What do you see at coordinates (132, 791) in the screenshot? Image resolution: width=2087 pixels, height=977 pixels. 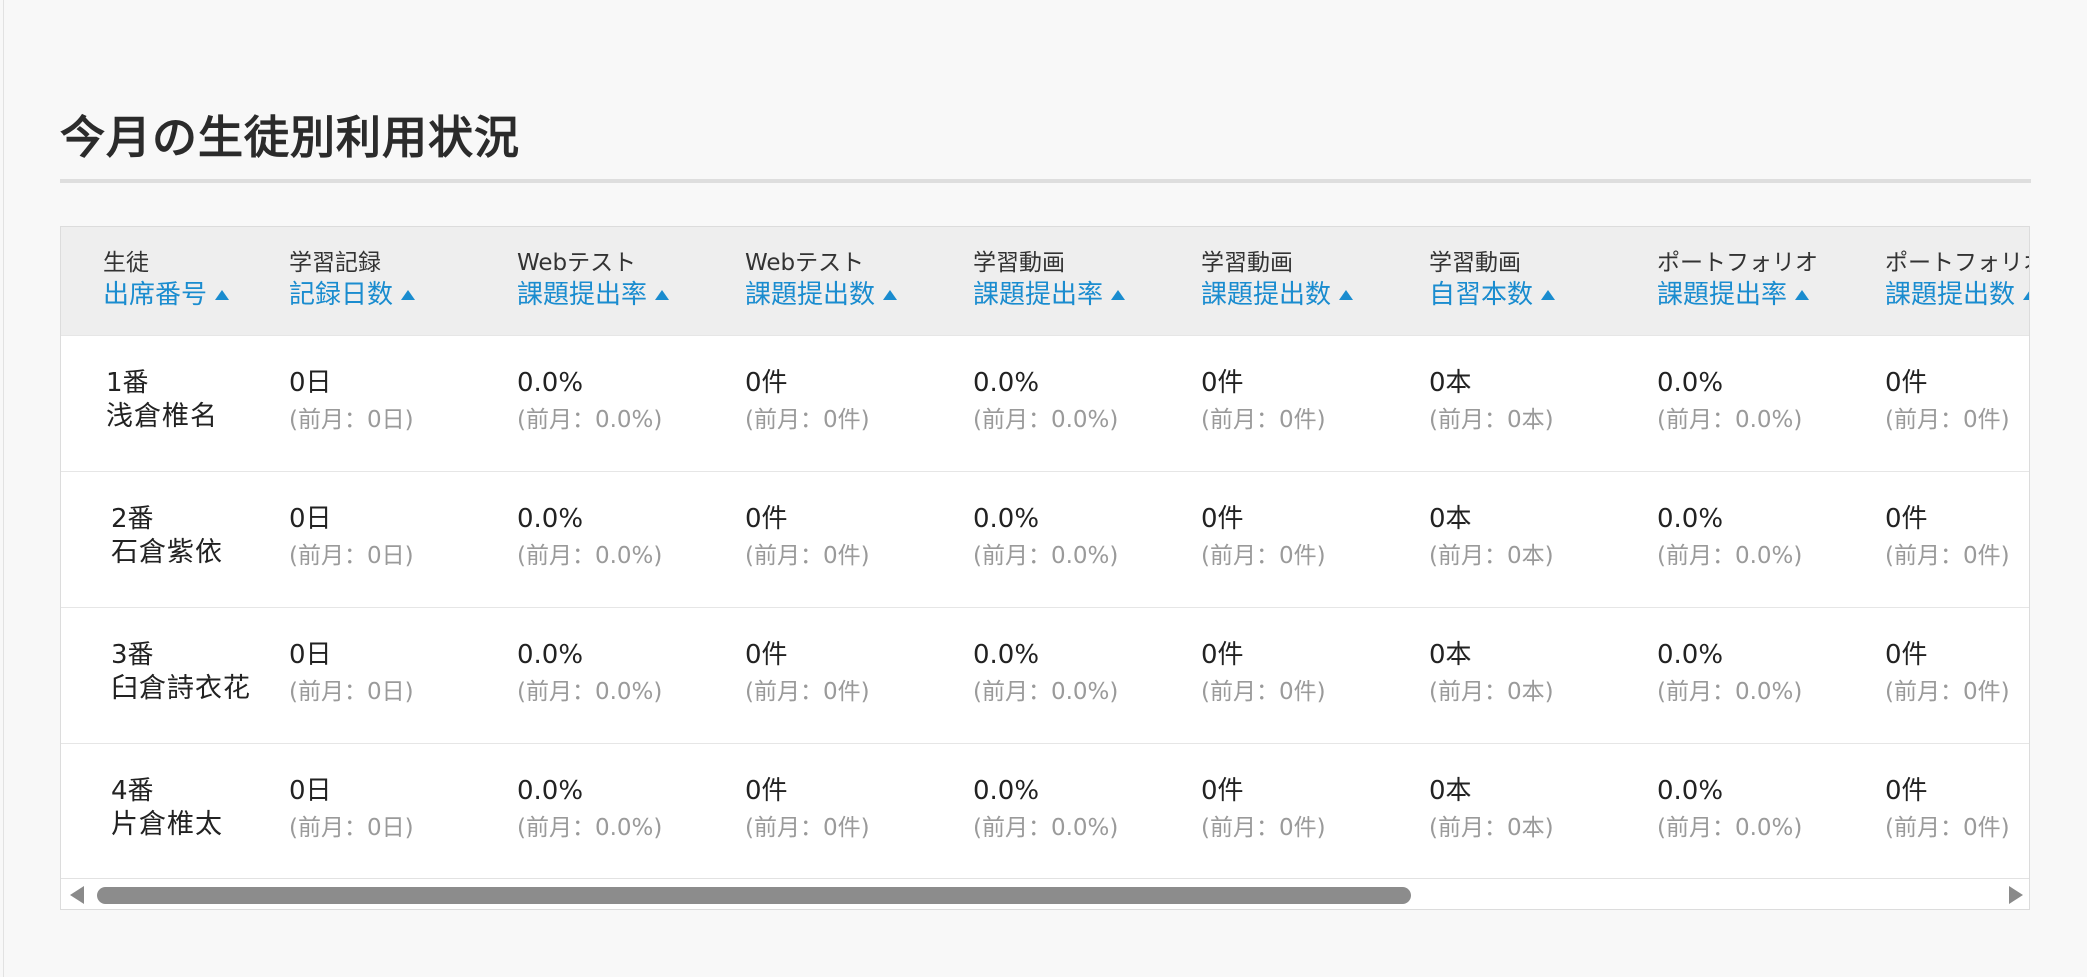 I see `student-number: 4番` at bounding box center [132, 791].